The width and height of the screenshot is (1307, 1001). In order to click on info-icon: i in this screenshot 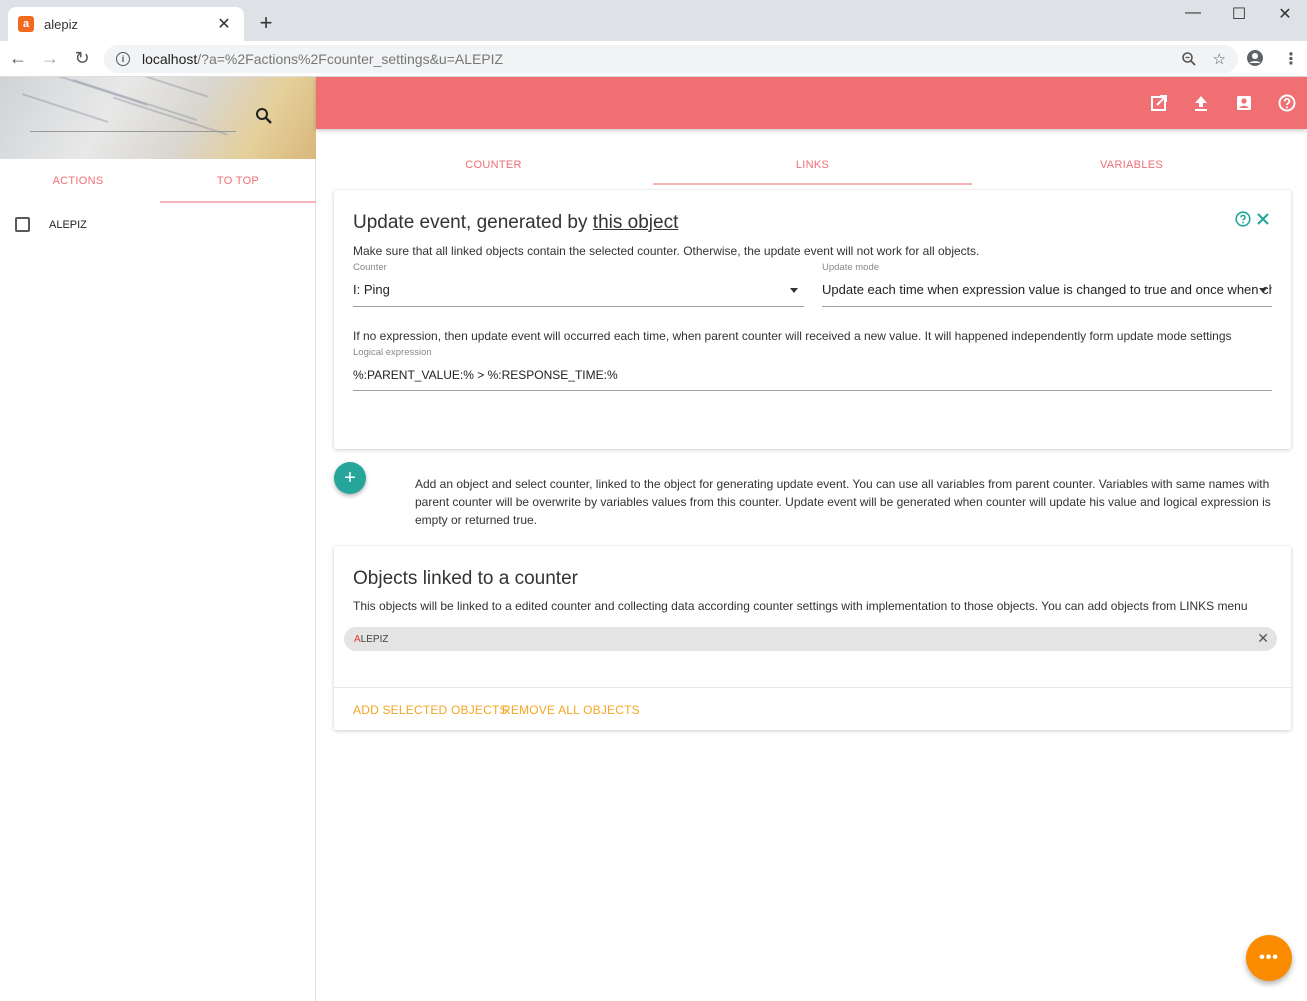, I will do `click(123, 59)`.